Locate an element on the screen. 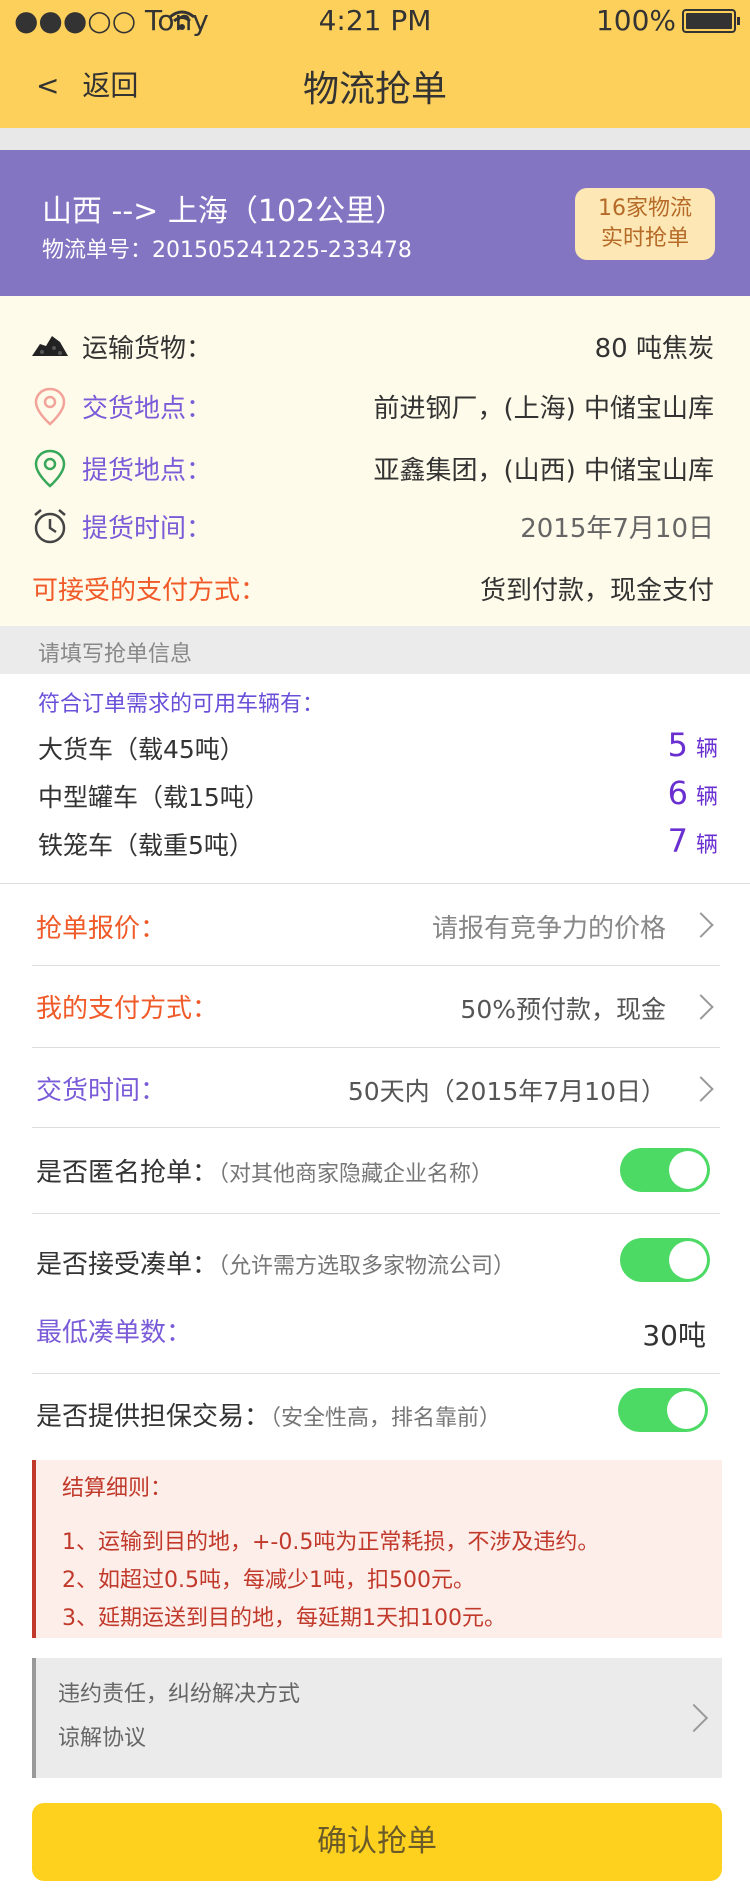  terms-line-1: 违约责任，纠纷解决方式 is located at coordinates (179, 1694).